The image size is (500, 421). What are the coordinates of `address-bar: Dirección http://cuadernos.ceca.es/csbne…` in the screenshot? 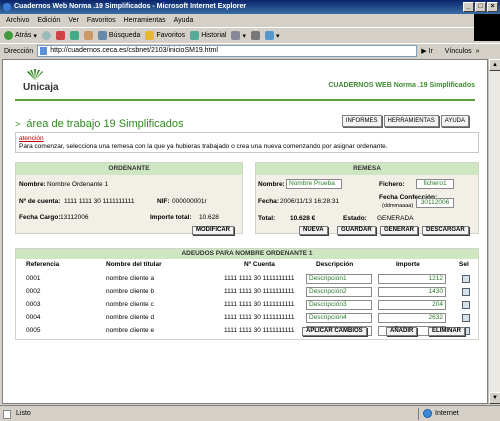 It's located at (250, 50).